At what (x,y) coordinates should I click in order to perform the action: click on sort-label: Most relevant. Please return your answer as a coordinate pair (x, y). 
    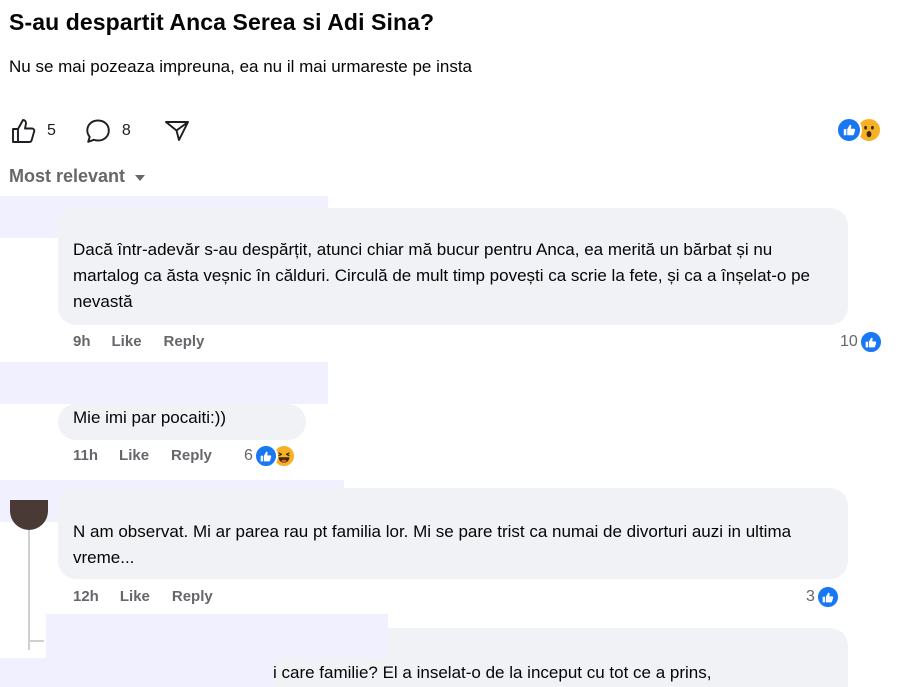
    Looking at the image, I should click on (67, 176).